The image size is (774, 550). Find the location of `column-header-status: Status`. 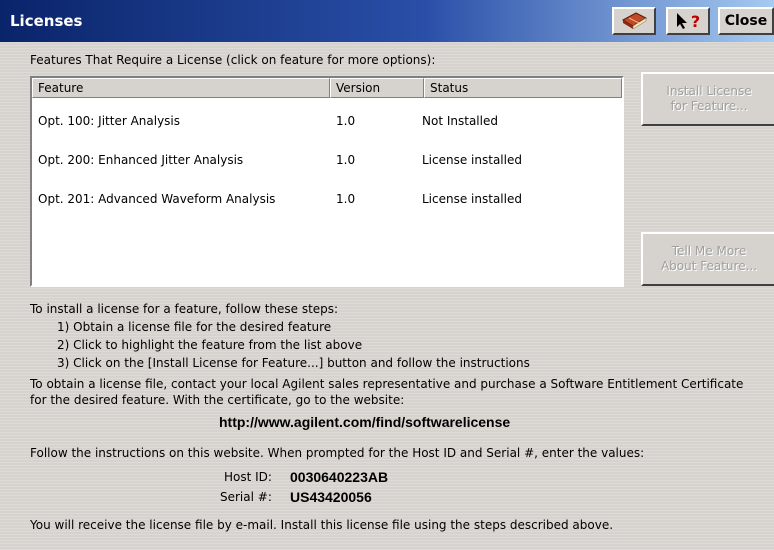

column-header-status: Status is located at coordinates (523, 88).